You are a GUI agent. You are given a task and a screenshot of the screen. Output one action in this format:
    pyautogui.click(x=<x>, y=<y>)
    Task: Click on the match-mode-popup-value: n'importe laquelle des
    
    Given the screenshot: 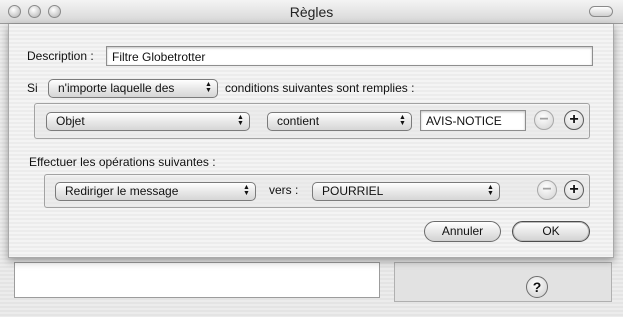 What is the action you would take?
    pyautogui.click(x=116, y=88)
    